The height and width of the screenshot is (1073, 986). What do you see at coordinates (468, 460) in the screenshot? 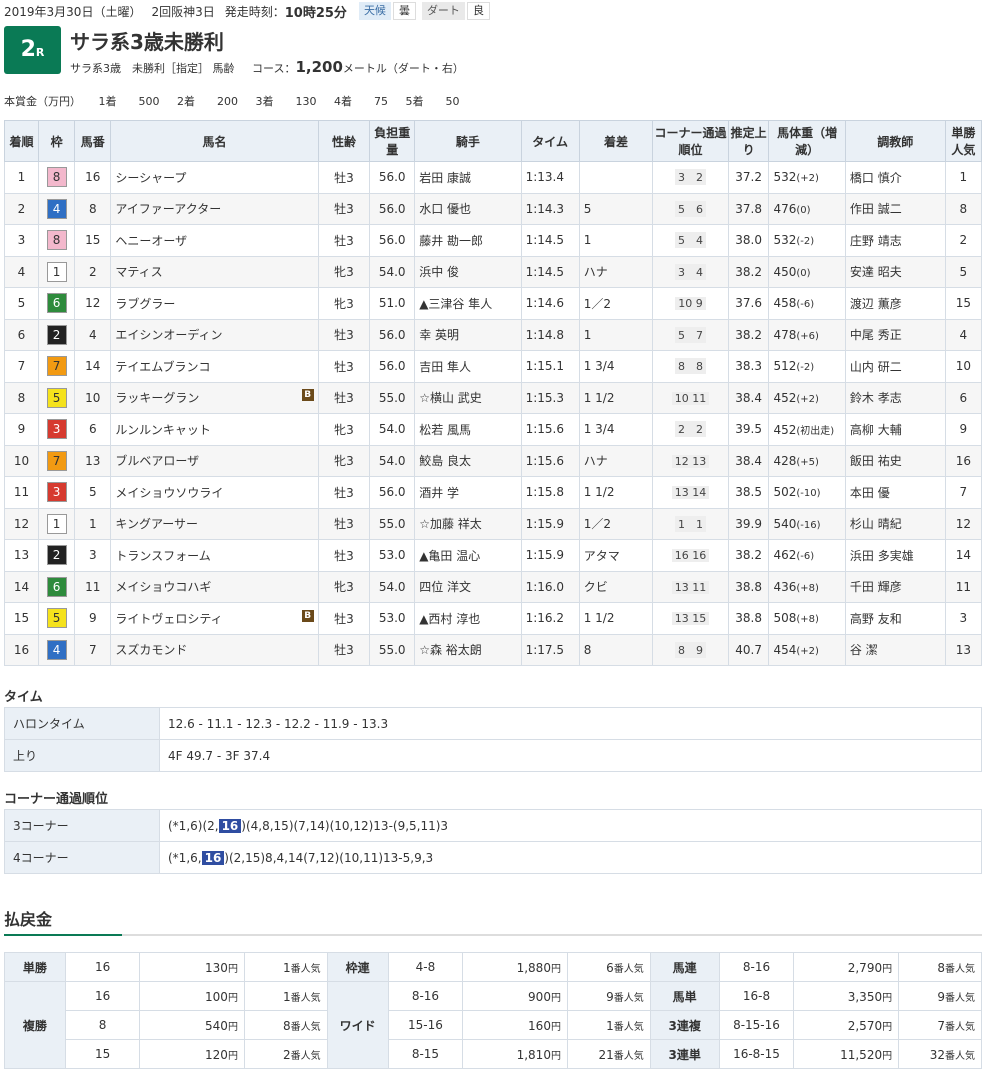
I see `result-jockey: 鮫島 良太` at bounding box center [468, 460].